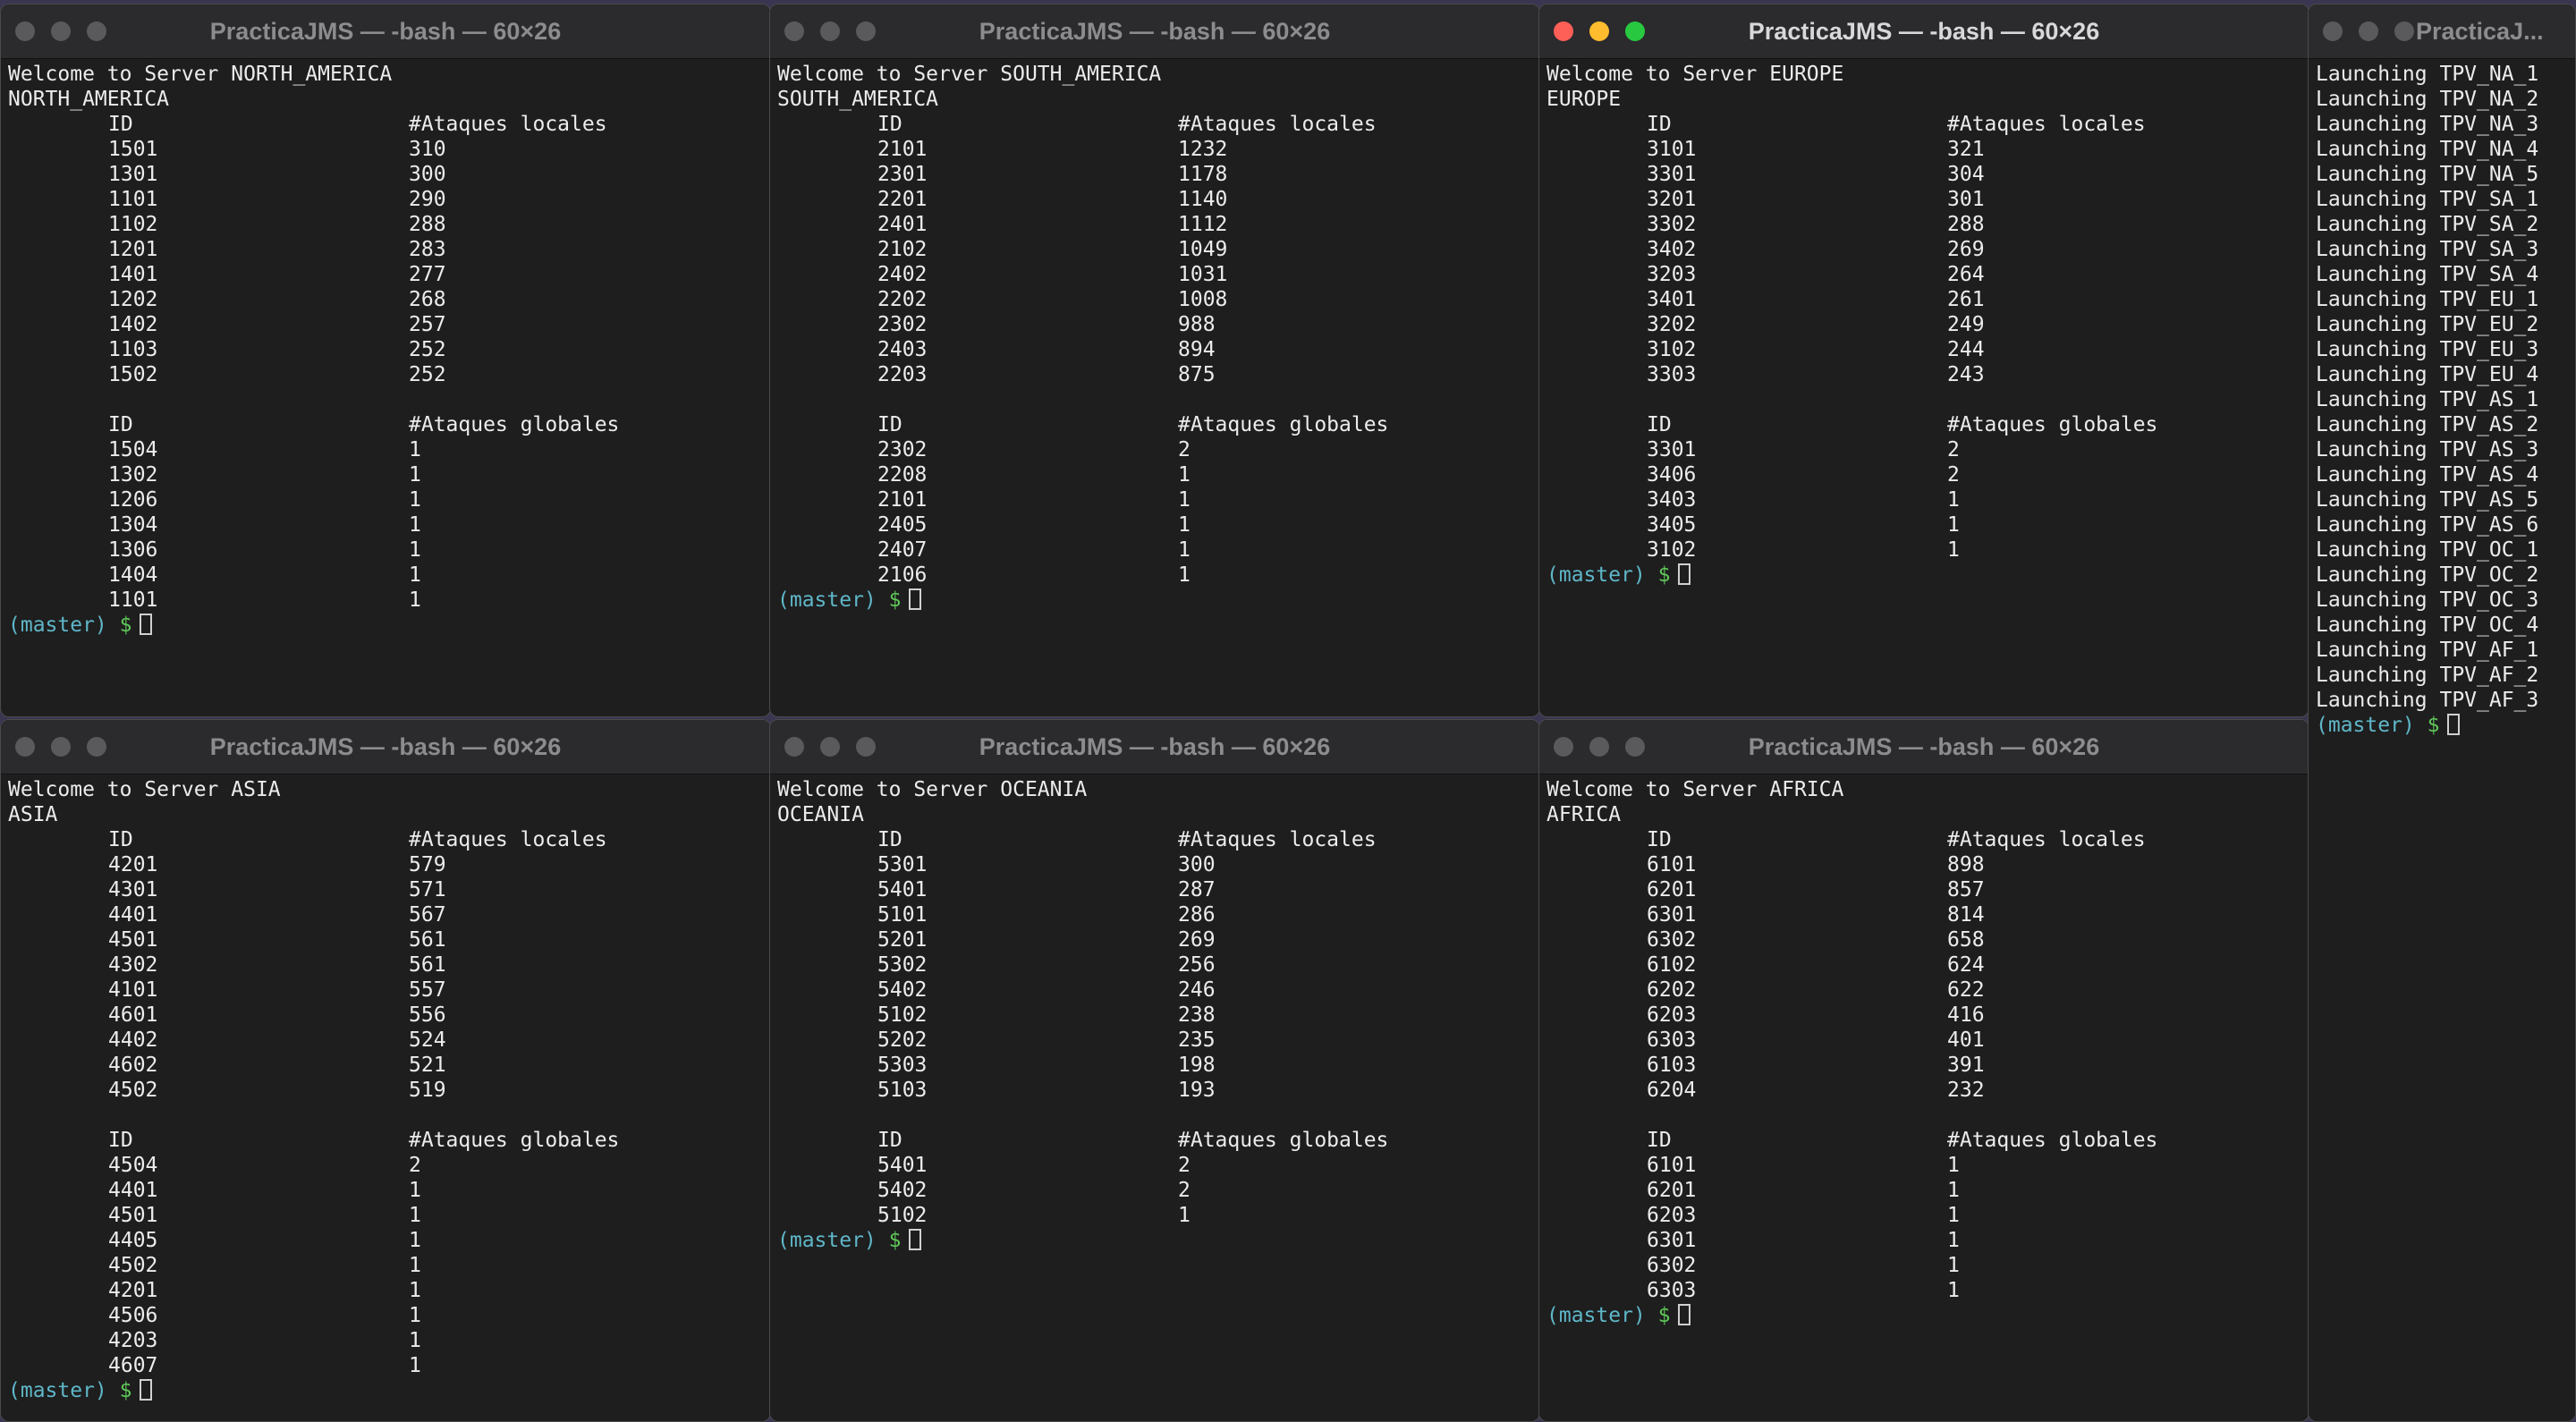 This screenshot has width=2576, height=1422. I want to click on launch-line: Launching TPV_OC_3, so click(2427, 600).